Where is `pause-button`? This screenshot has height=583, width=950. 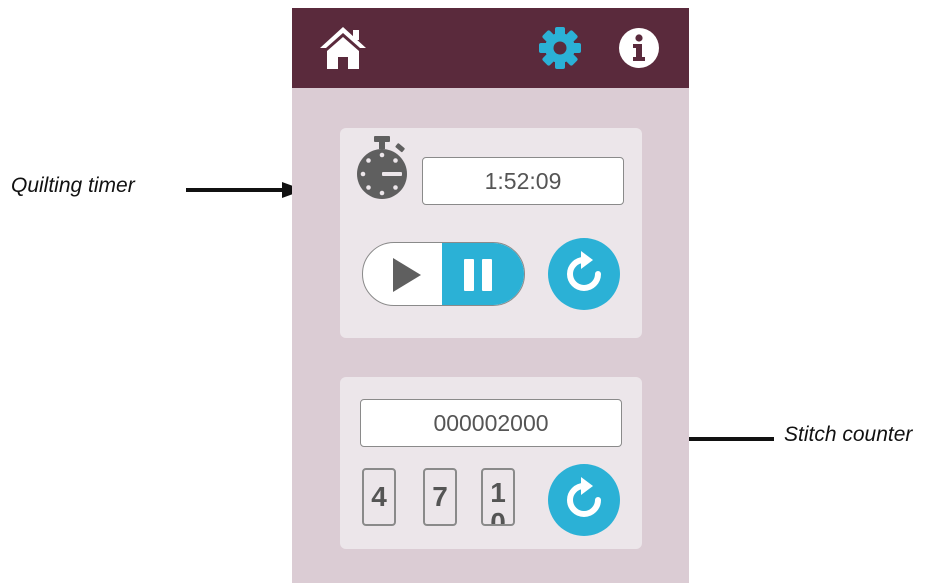 pause-button is located at coordinates (483, 274).